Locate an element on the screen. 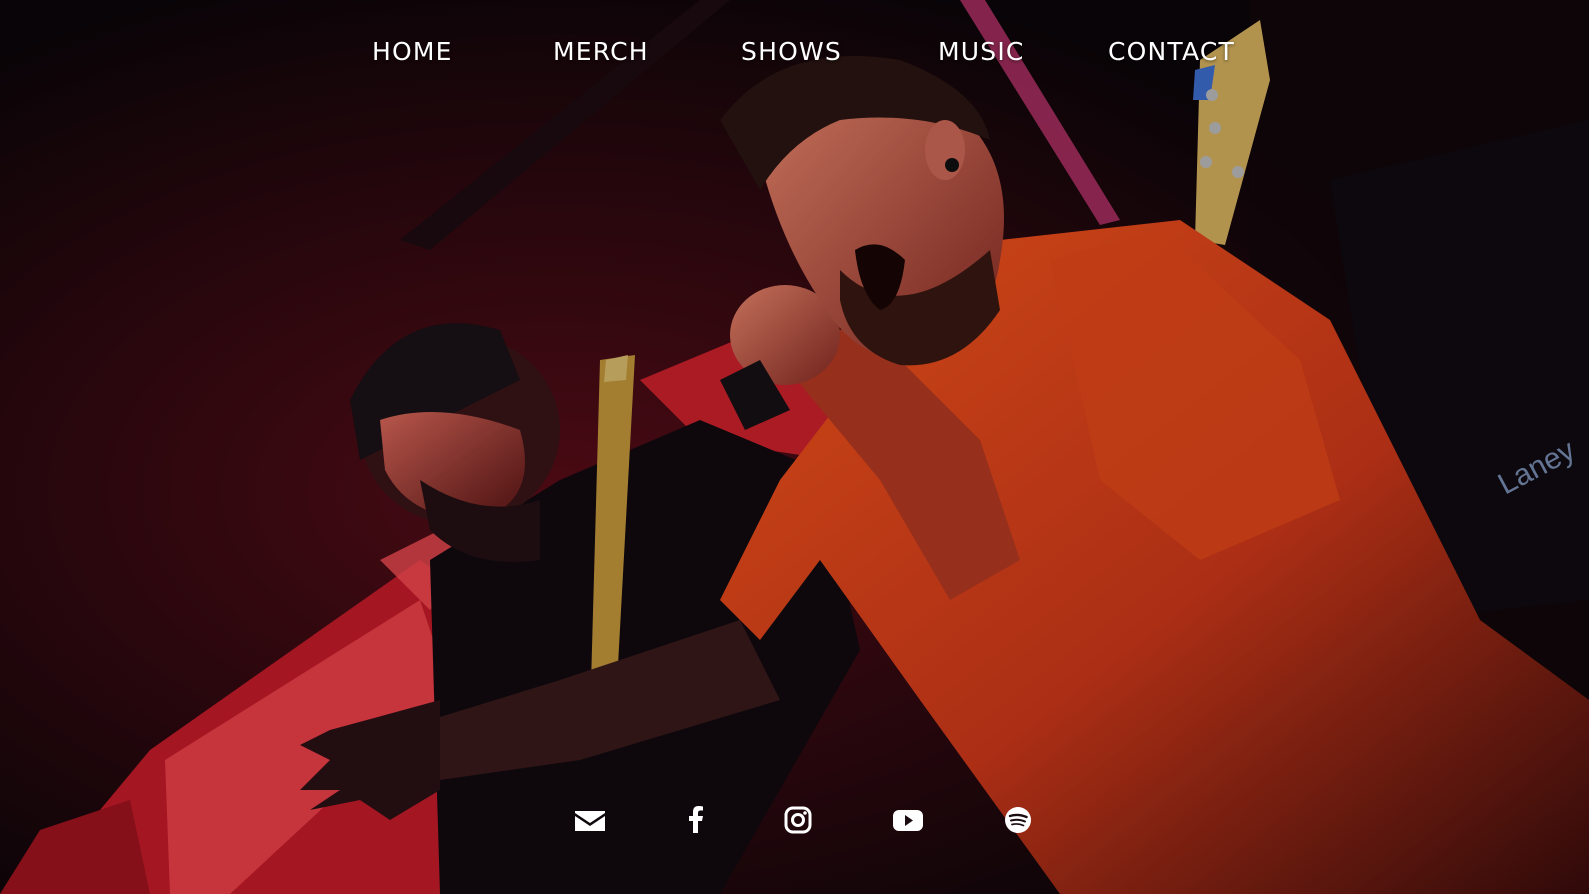 Image resolution: width=1589 pixels, height=894 pixels. youtube-link is located at coordinates (908, 820).